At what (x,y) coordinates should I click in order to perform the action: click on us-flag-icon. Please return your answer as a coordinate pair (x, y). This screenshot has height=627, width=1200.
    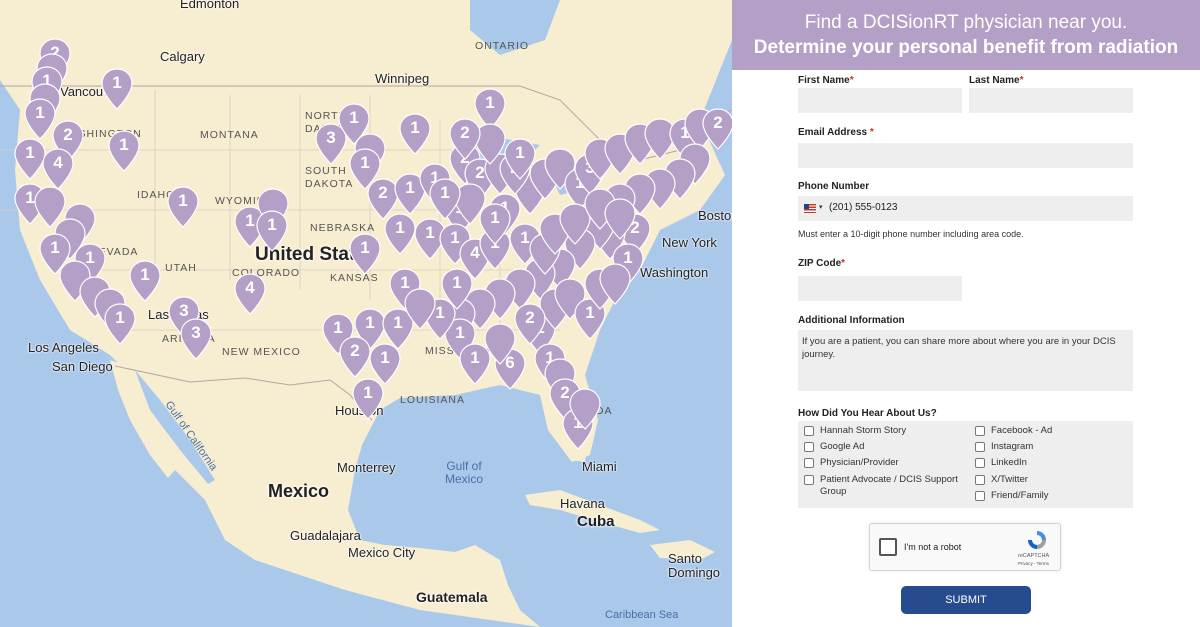
    Looking at the image, I should click on (810, 208).